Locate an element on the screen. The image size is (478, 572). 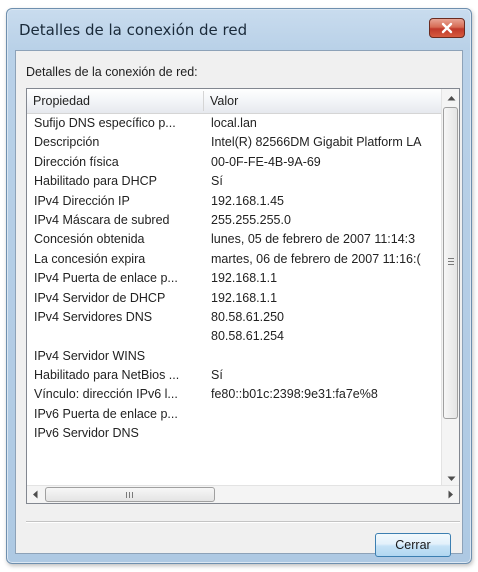
chevron-up-icon is located at coordinates (451, 97).